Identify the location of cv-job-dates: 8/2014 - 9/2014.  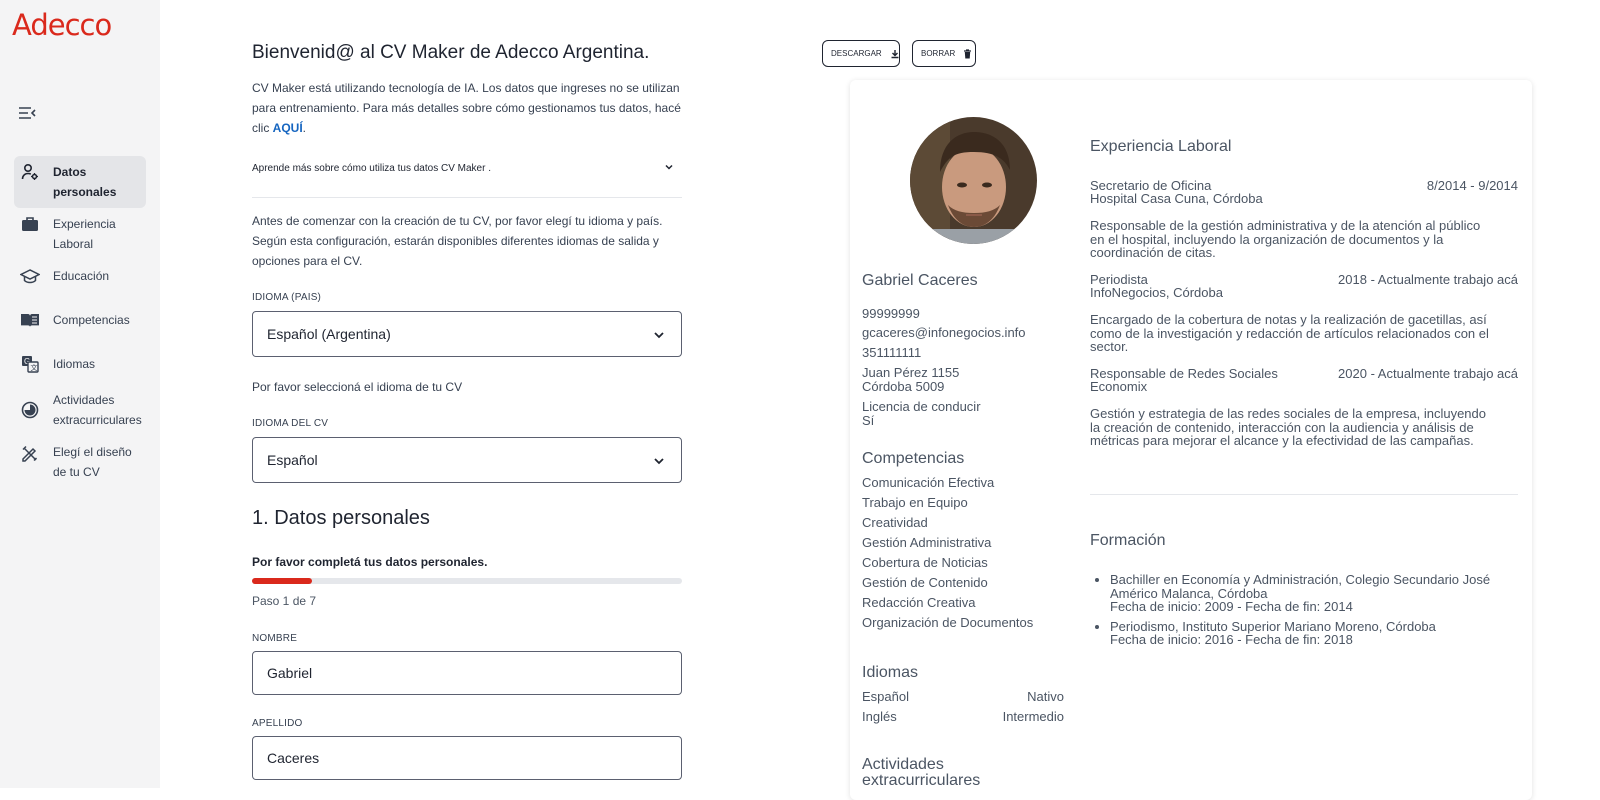
(1472, 185).